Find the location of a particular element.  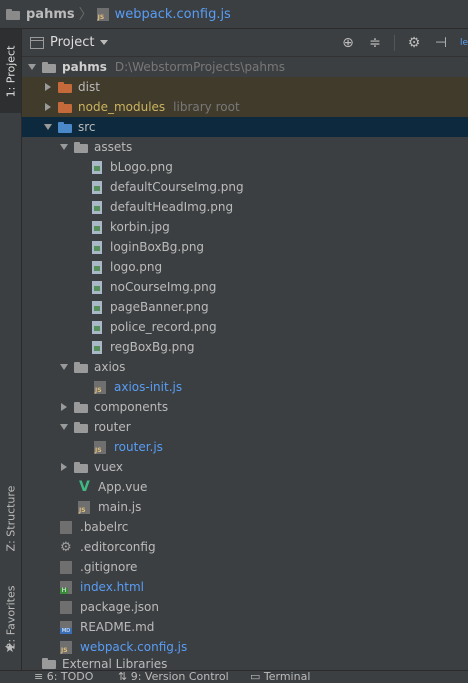

tree-node-pahms: pahms D:\WebstormProjects\pahms is located at coordinates (245, 67).